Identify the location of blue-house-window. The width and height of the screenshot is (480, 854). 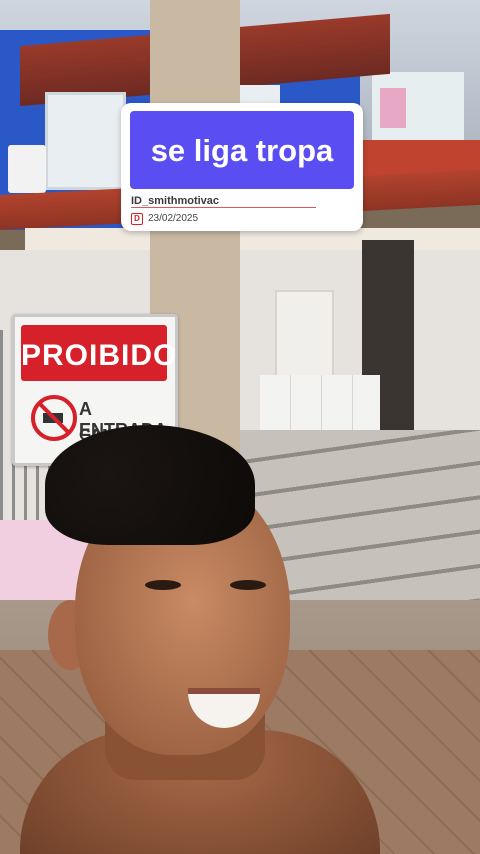
(85, 141).